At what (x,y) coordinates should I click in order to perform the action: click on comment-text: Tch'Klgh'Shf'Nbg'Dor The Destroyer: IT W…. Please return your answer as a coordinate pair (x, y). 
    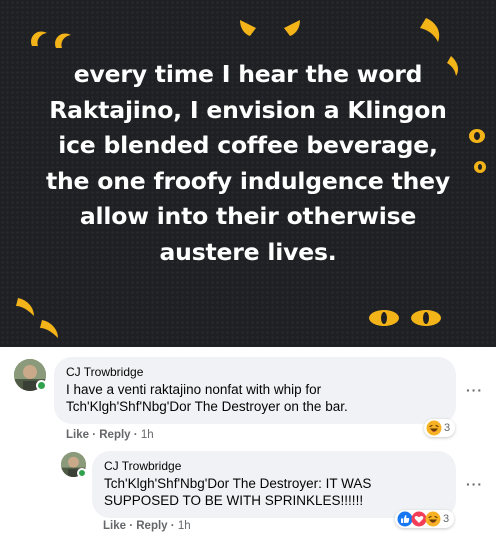
    Looking at the image, I should click on (238, 492).